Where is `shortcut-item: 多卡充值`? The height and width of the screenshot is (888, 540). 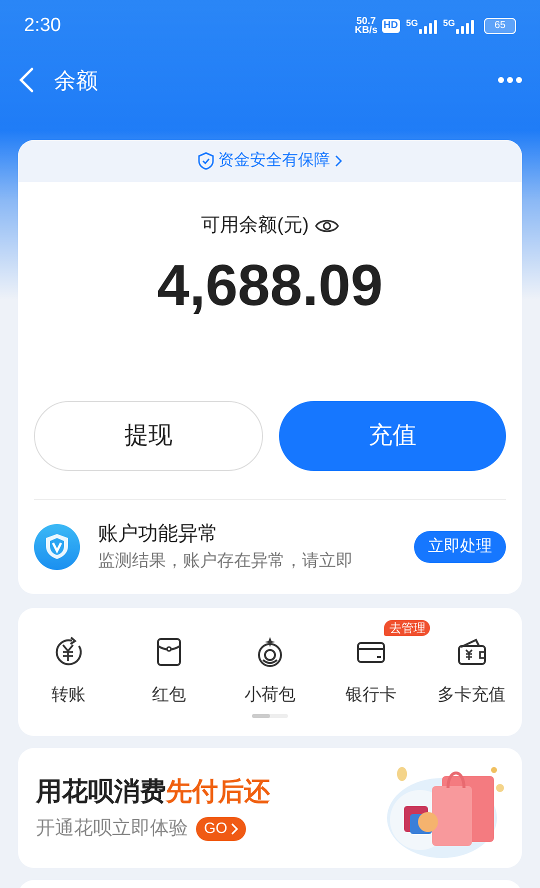 shortcut-item: 多卡充值 is located at coordinates (472, 671).